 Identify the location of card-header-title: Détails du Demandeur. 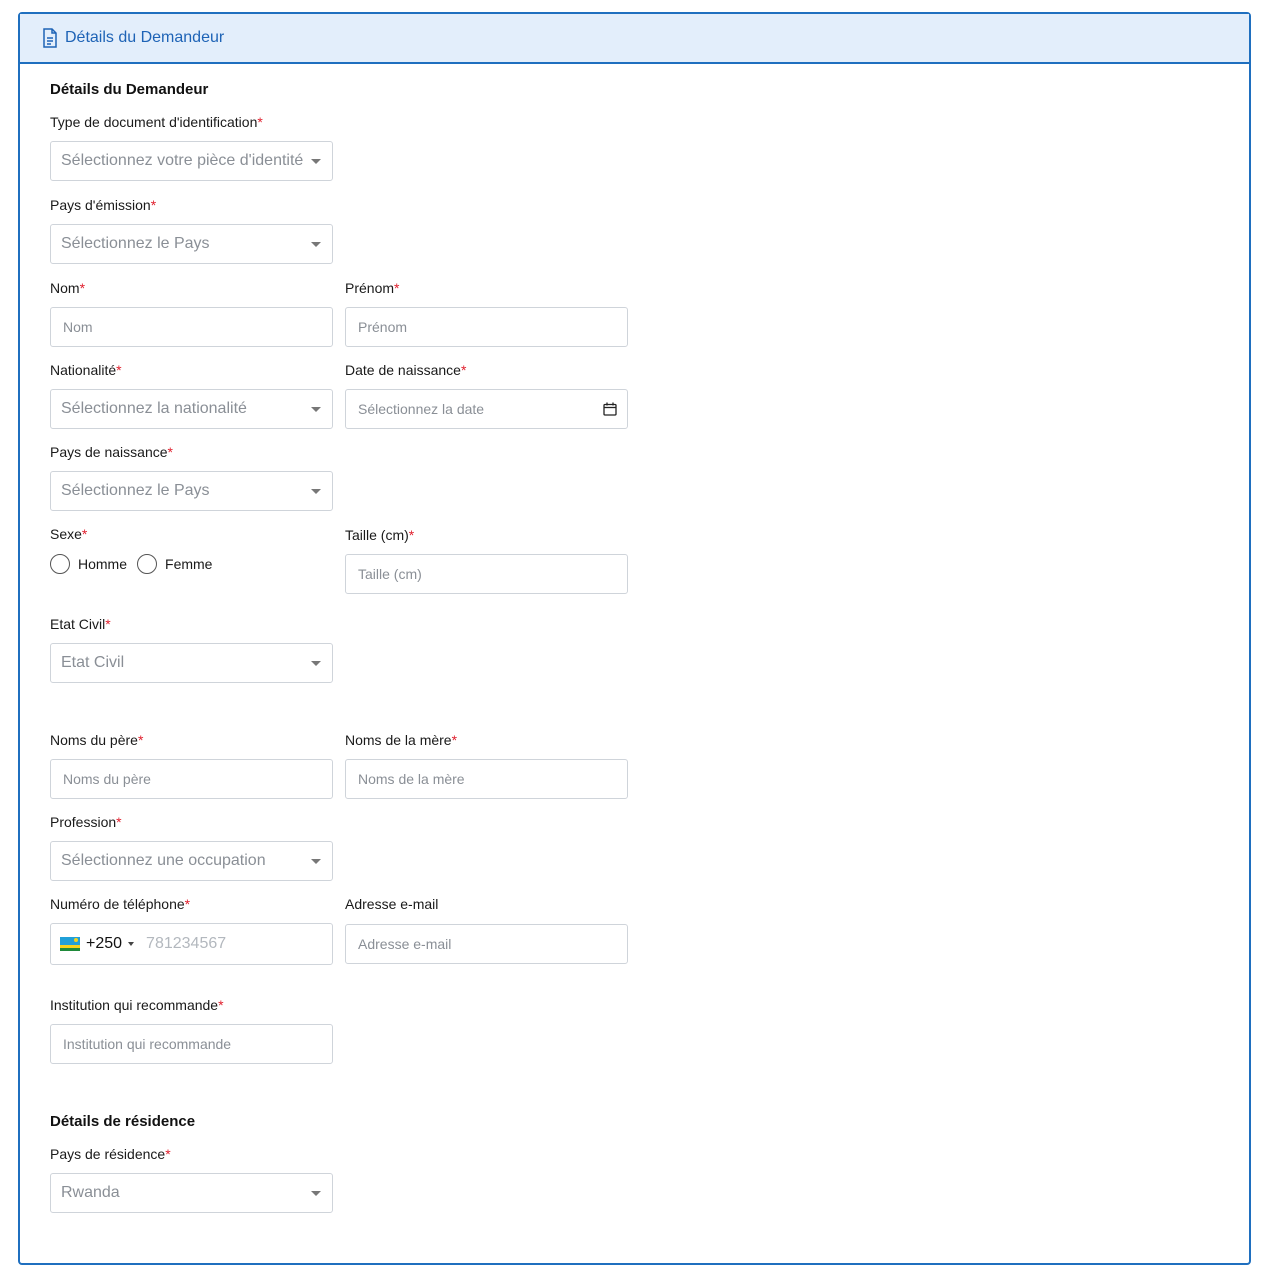
(145, 37).